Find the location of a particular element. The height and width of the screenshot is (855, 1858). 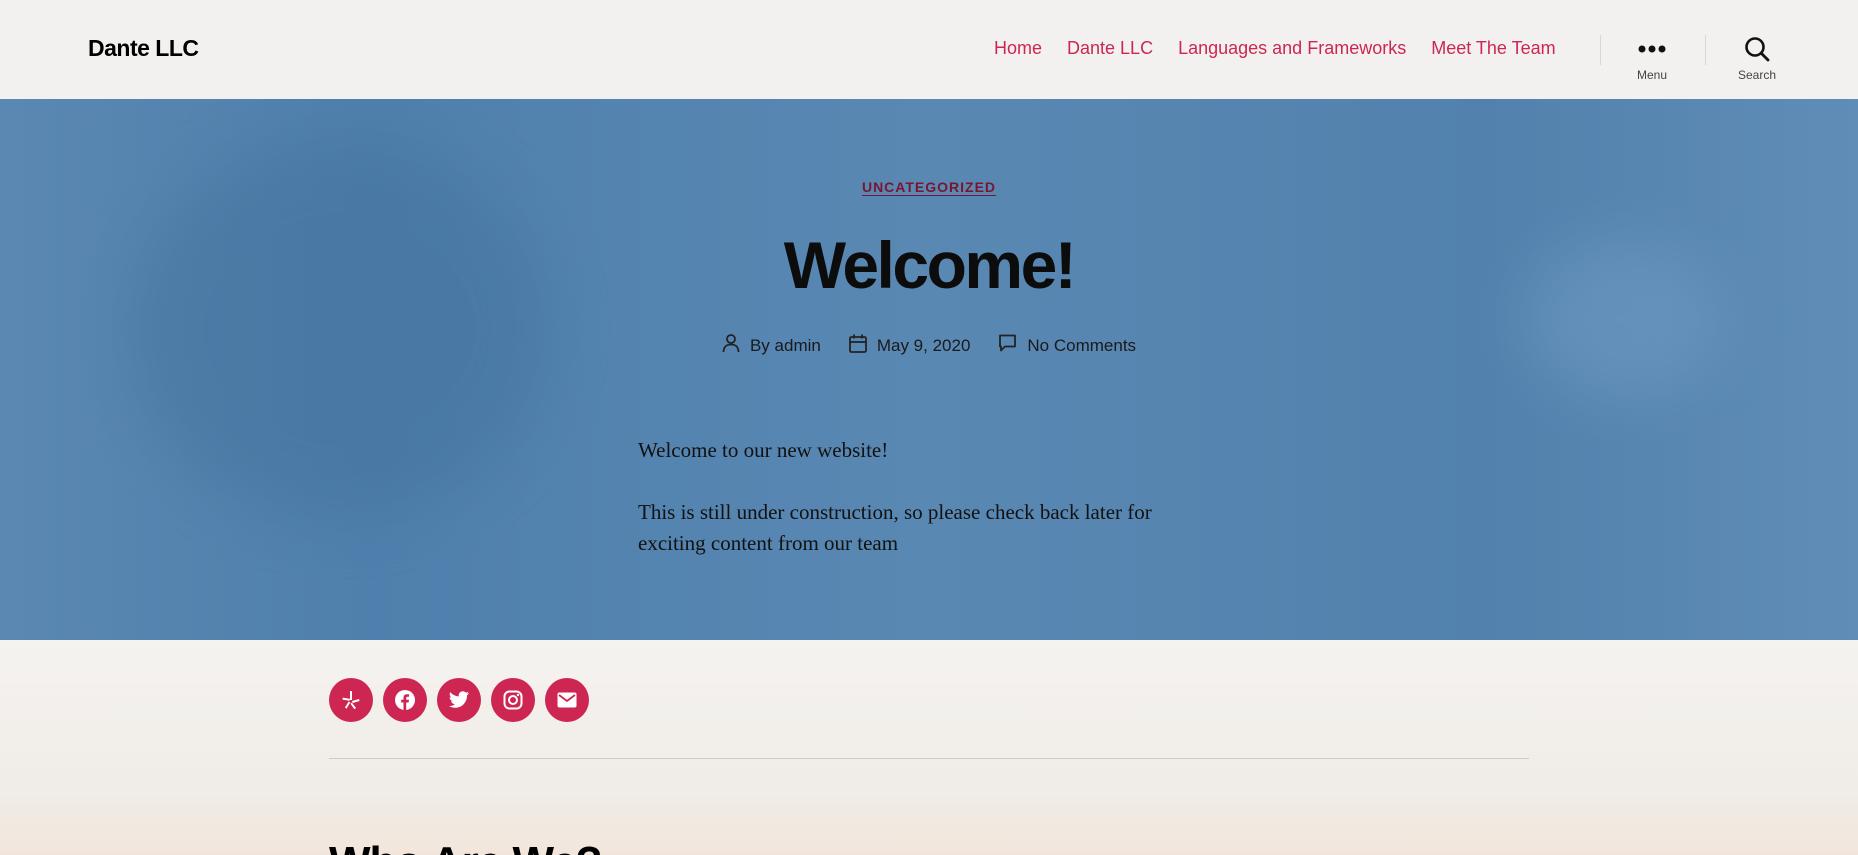

mail-icon is located at coordinates (567, 700).